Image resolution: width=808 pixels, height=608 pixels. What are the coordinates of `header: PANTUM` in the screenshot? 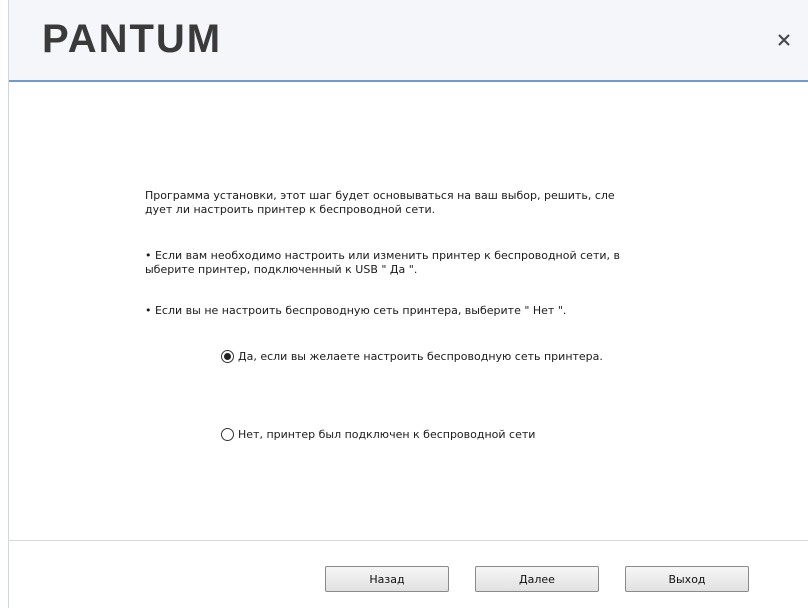 It's located at (408, 40).